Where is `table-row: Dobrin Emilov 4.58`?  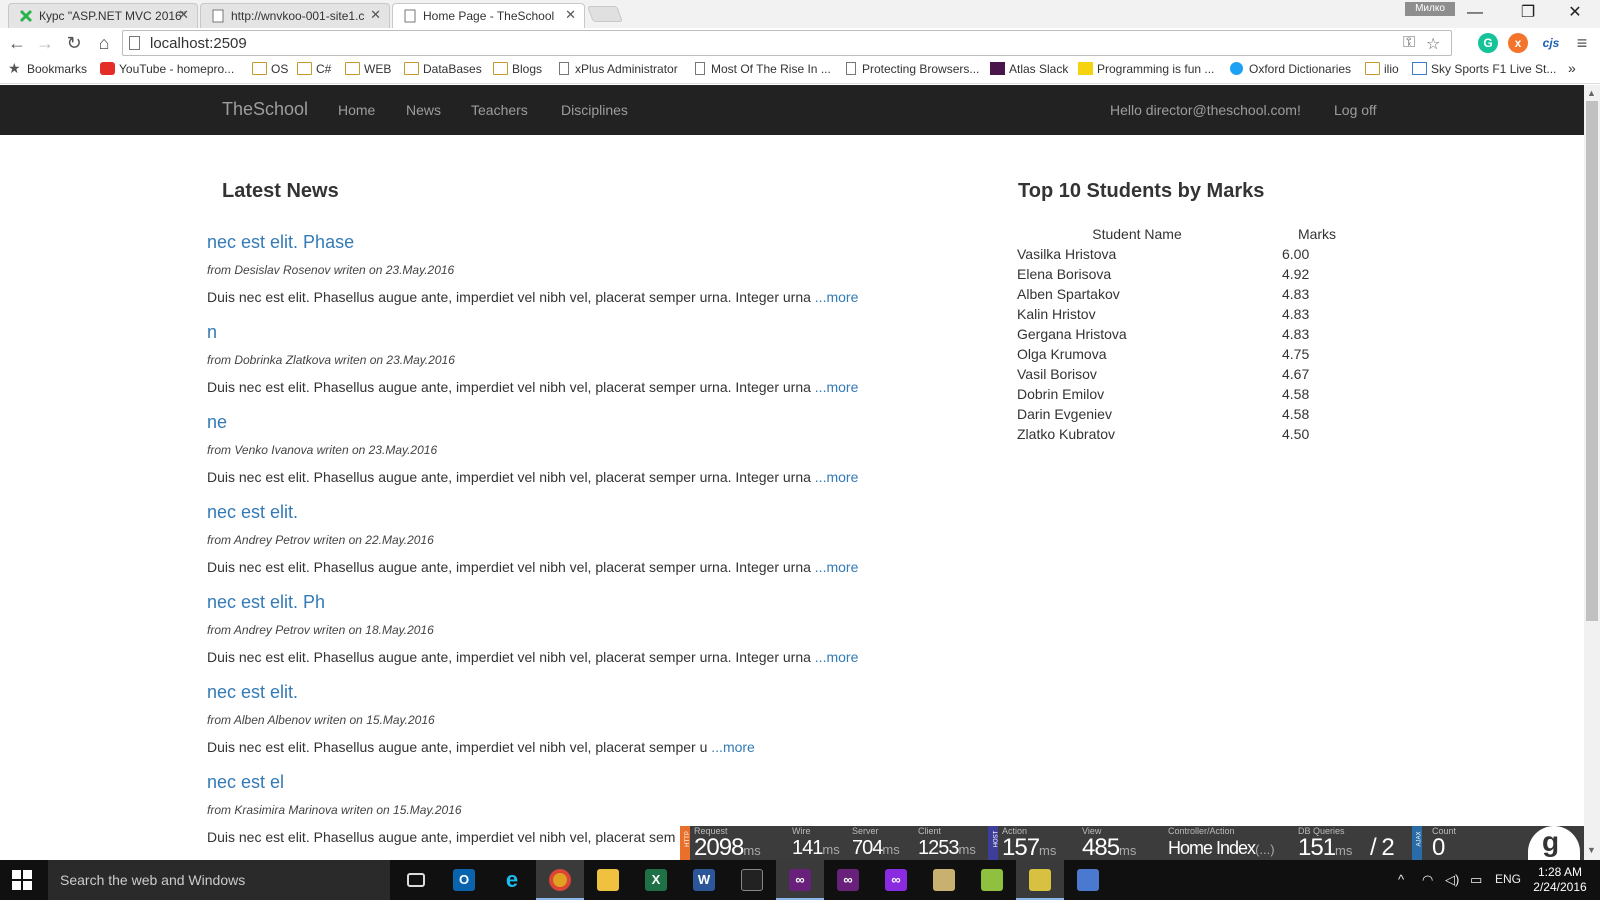 table-row: Dobrin Emilov 4.58 is located at coordinates (1197, 394).